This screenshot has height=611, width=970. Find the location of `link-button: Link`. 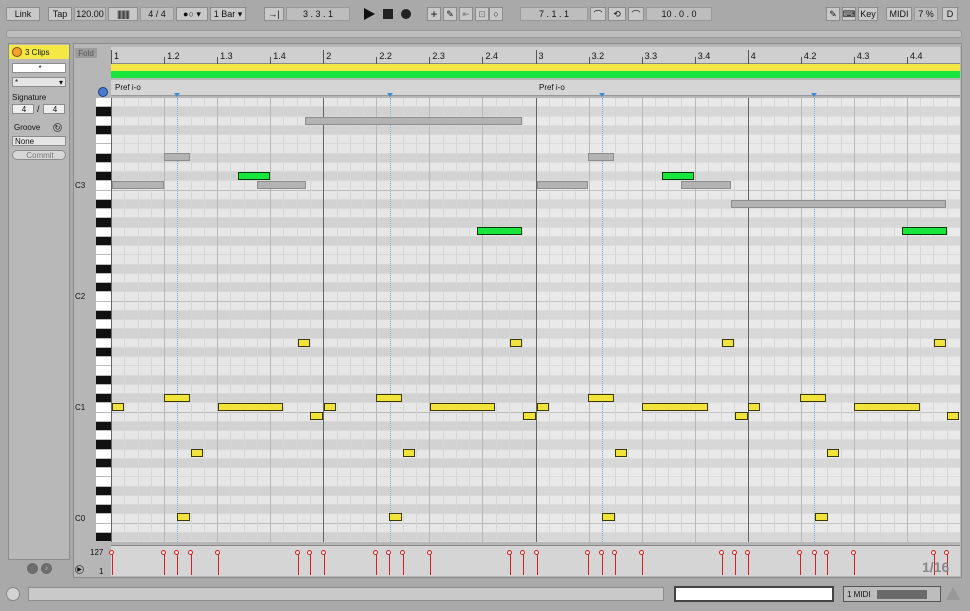

link-button: Link is located at coordinates (23, 14).